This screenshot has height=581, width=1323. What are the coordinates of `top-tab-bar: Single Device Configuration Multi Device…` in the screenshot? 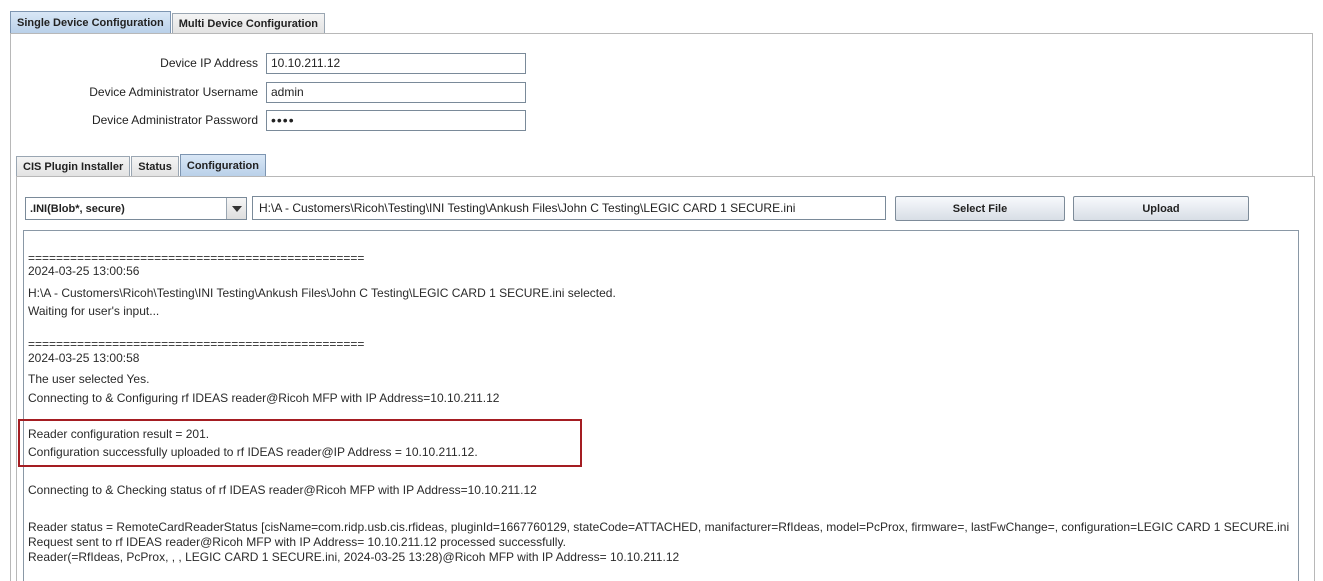 It's located at (168, 22).